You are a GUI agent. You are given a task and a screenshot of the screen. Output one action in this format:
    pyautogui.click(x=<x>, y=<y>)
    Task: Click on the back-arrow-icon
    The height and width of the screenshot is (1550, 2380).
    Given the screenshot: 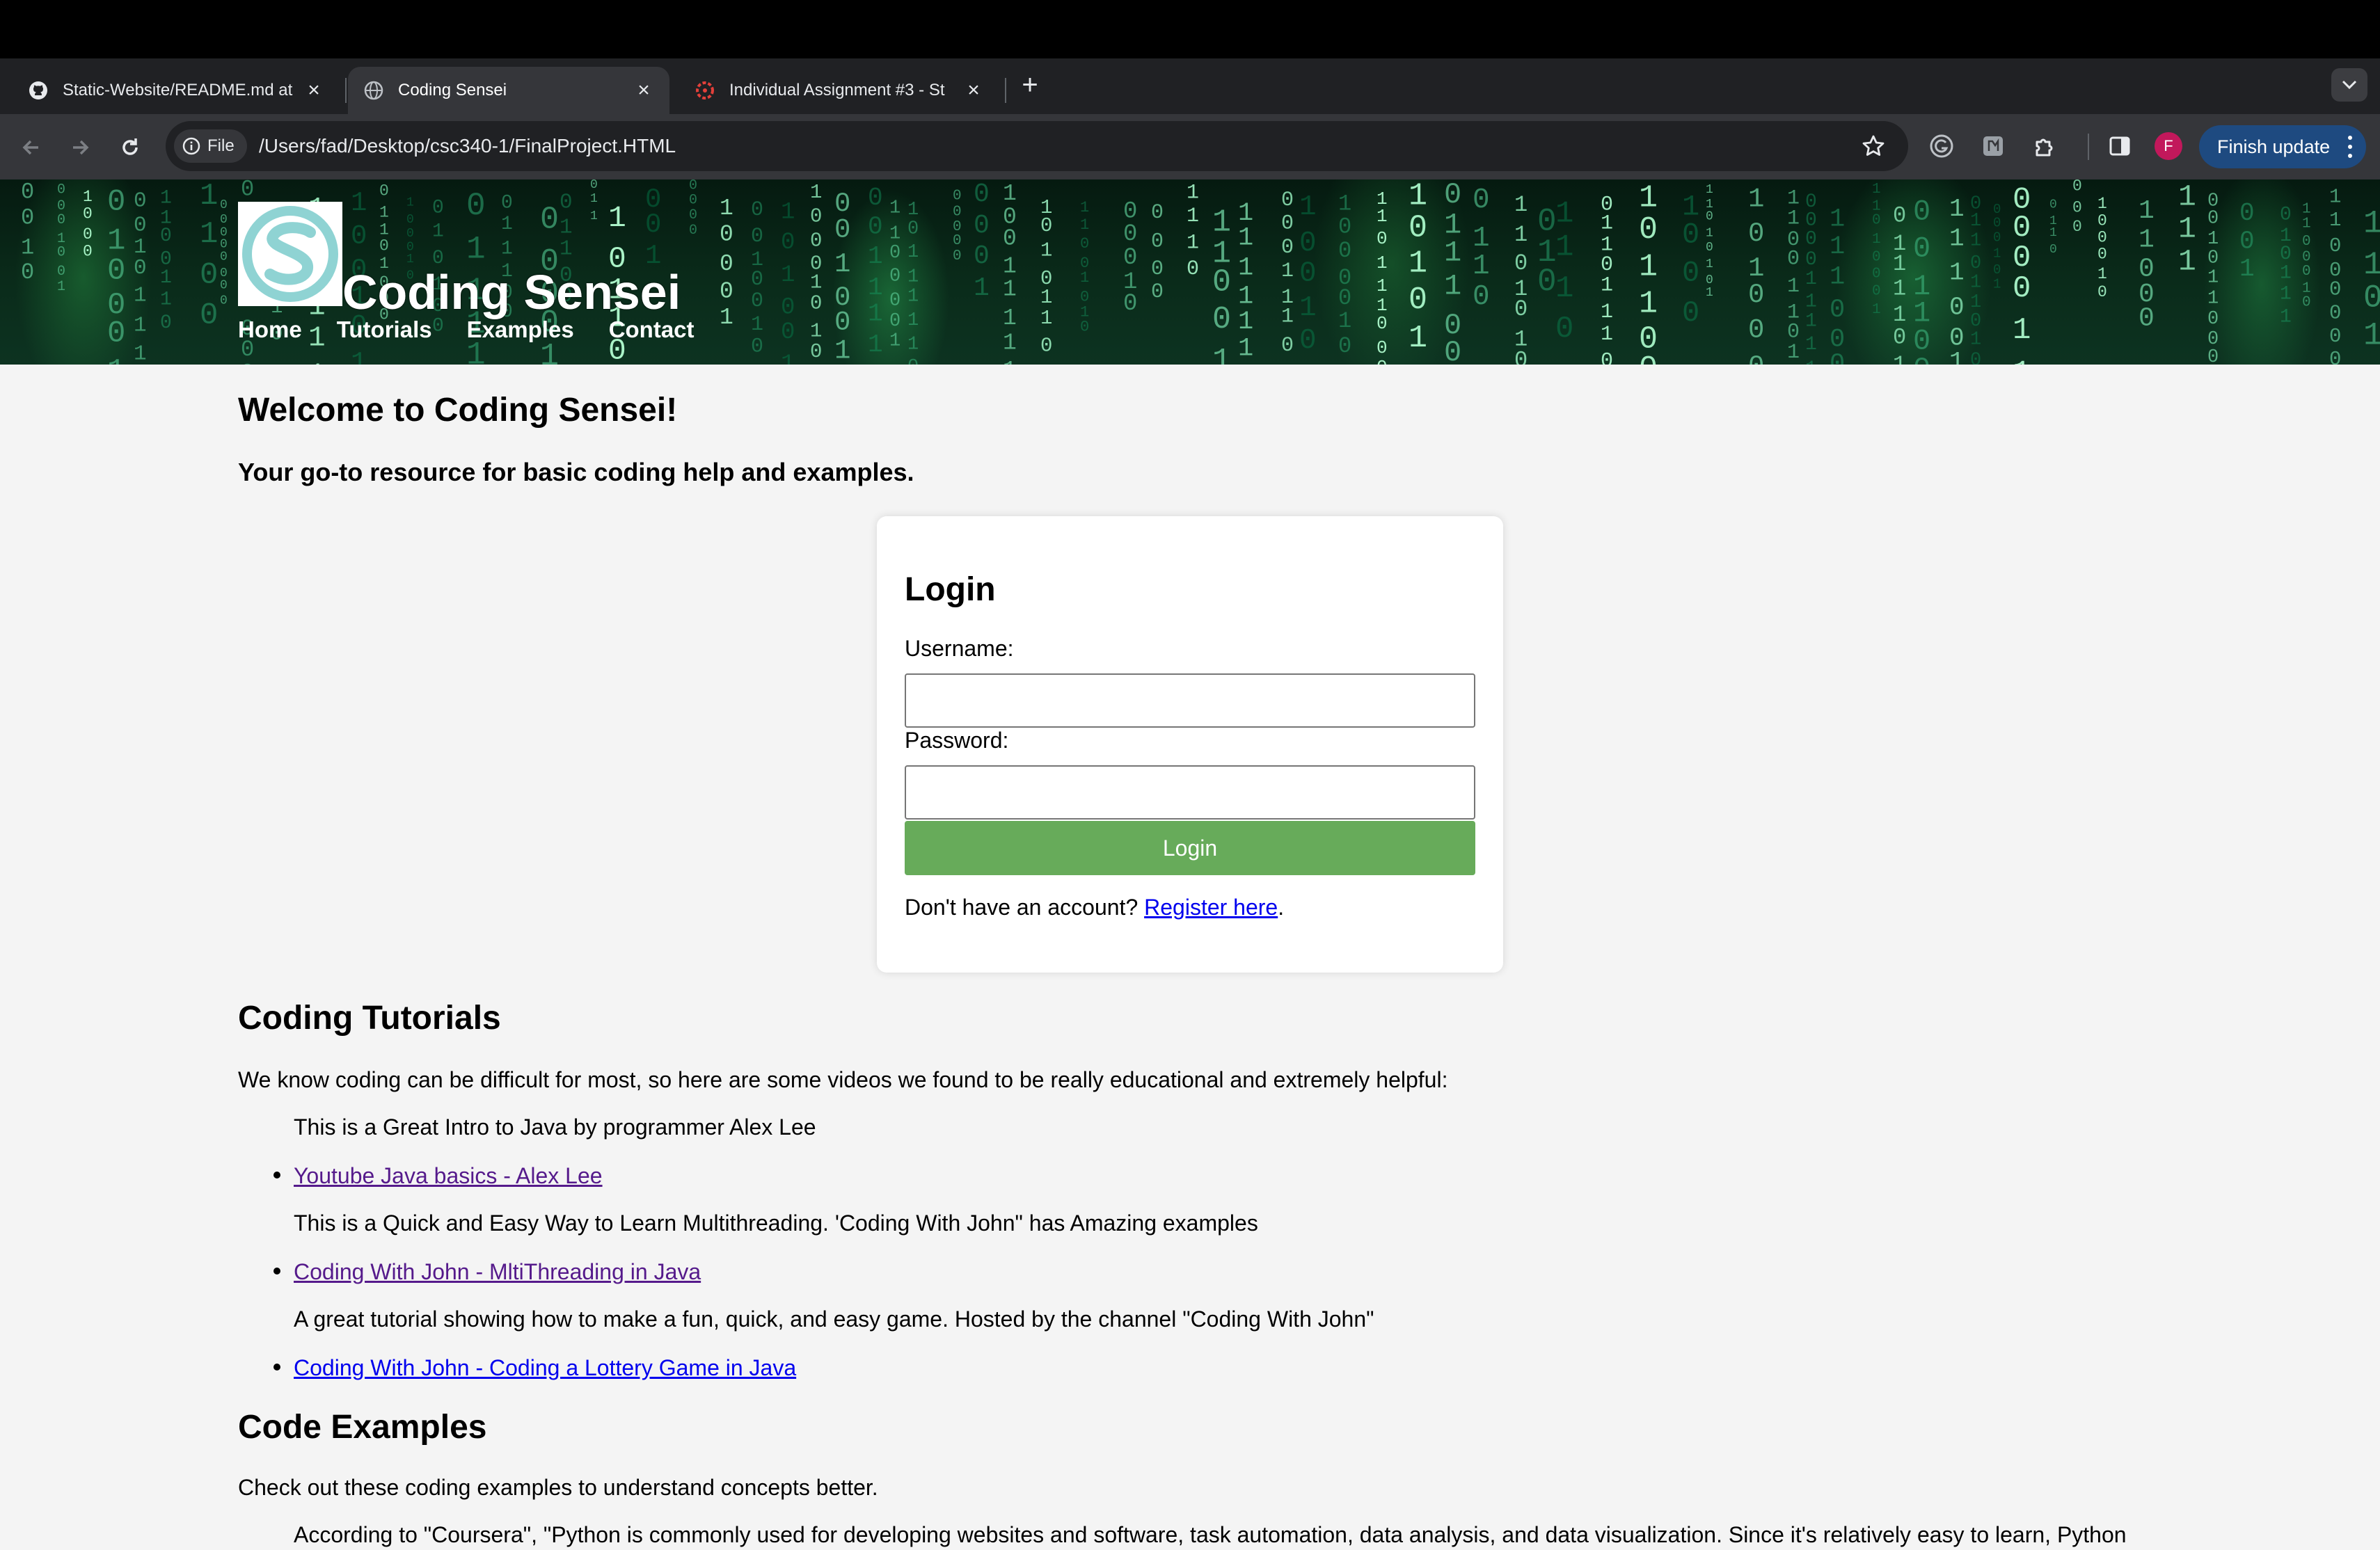 What is the action you would take?
    pyautogui.click(x=31, y=147)
    